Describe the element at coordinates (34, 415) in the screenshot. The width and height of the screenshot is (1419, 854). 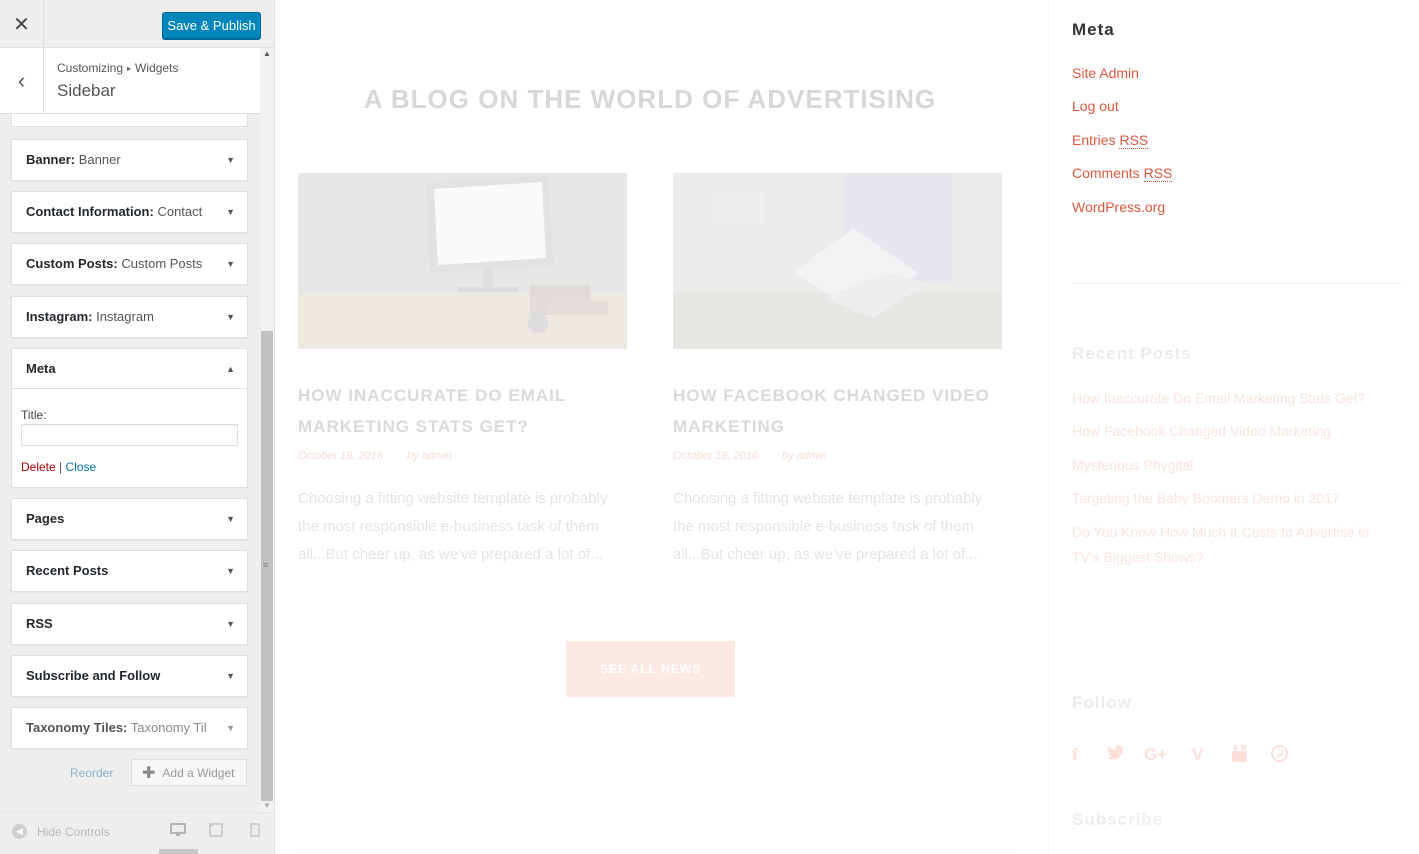
I see `title-field-label: Title:` at that location.